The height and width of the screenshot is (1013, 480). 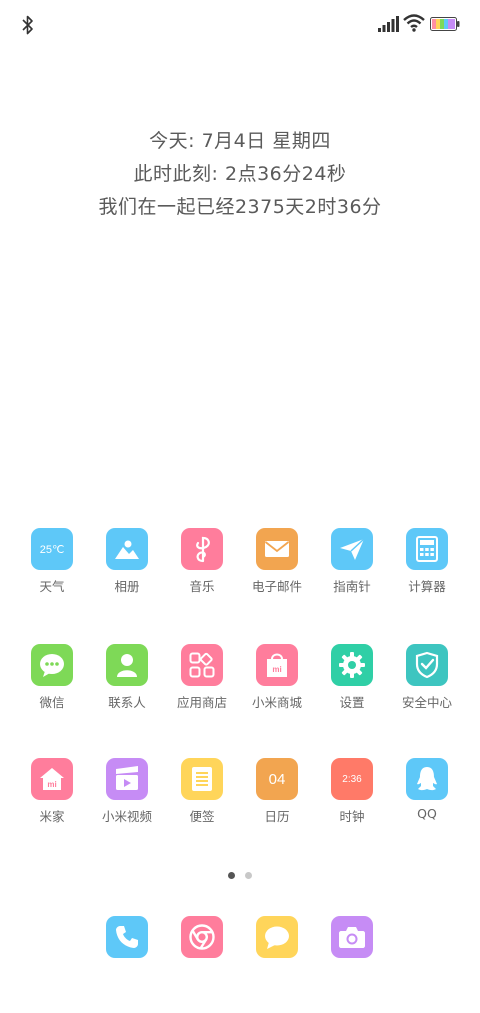 What do you see at coordinates (240, 25) in the screenshot?
I see `status-bar` at bounding box center [240, 25].